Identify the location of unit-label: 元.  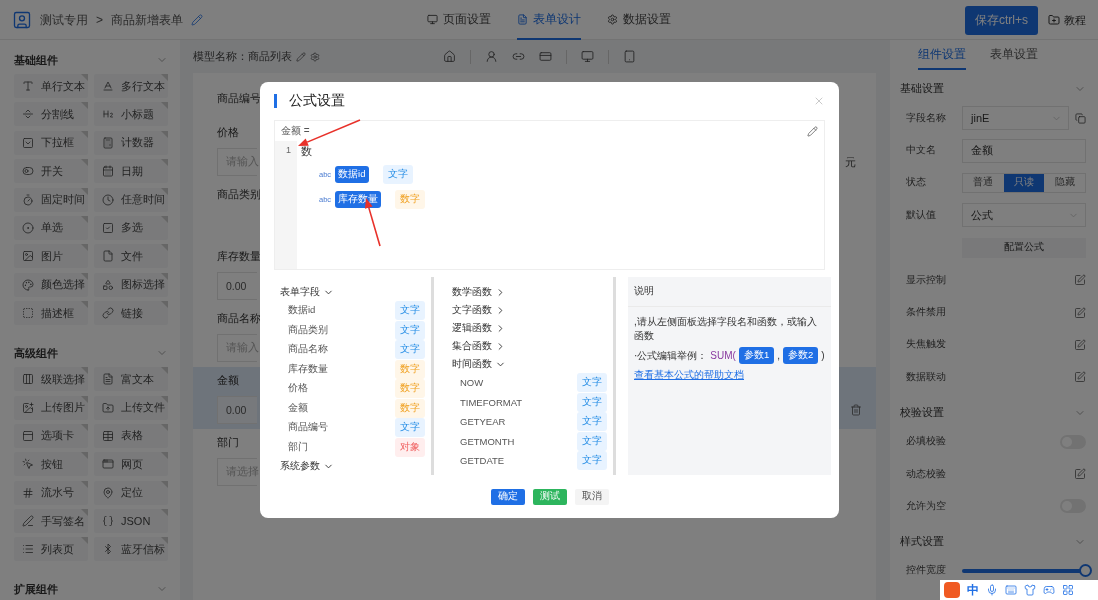
(850, 162).